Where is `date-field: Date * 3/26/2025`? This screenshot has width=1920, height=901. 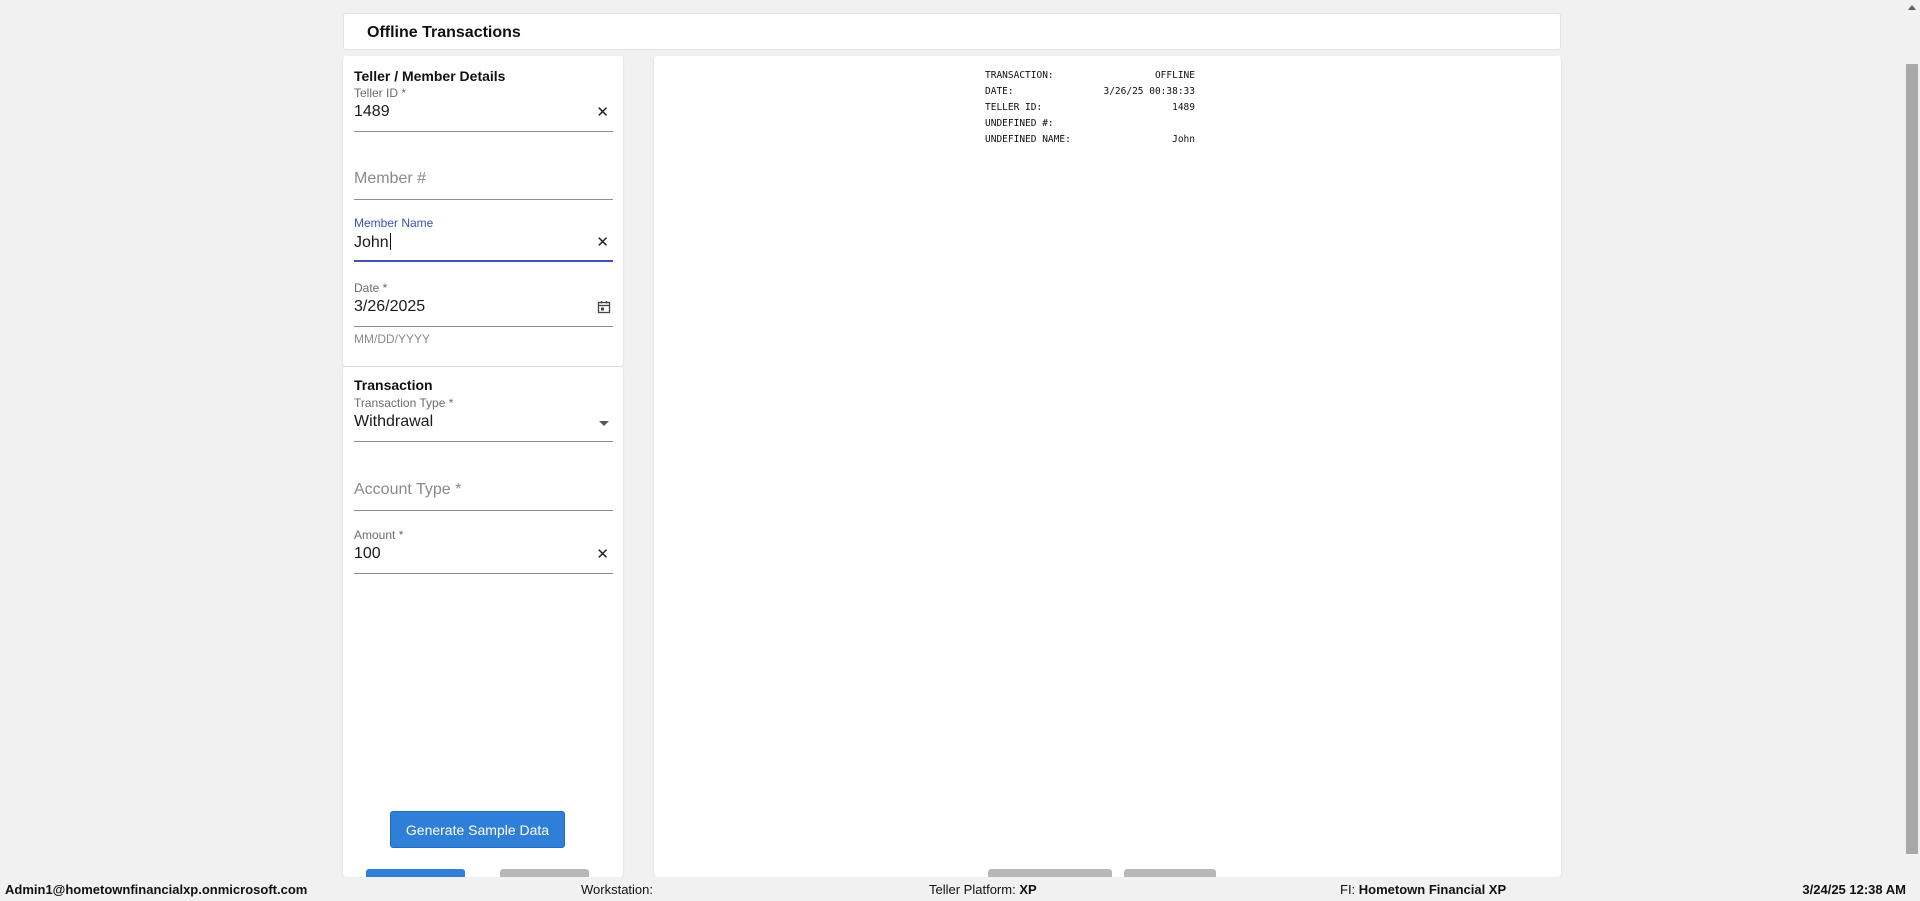
date-field: Date * 3/26/2025 is located at coordinates (483, 305).